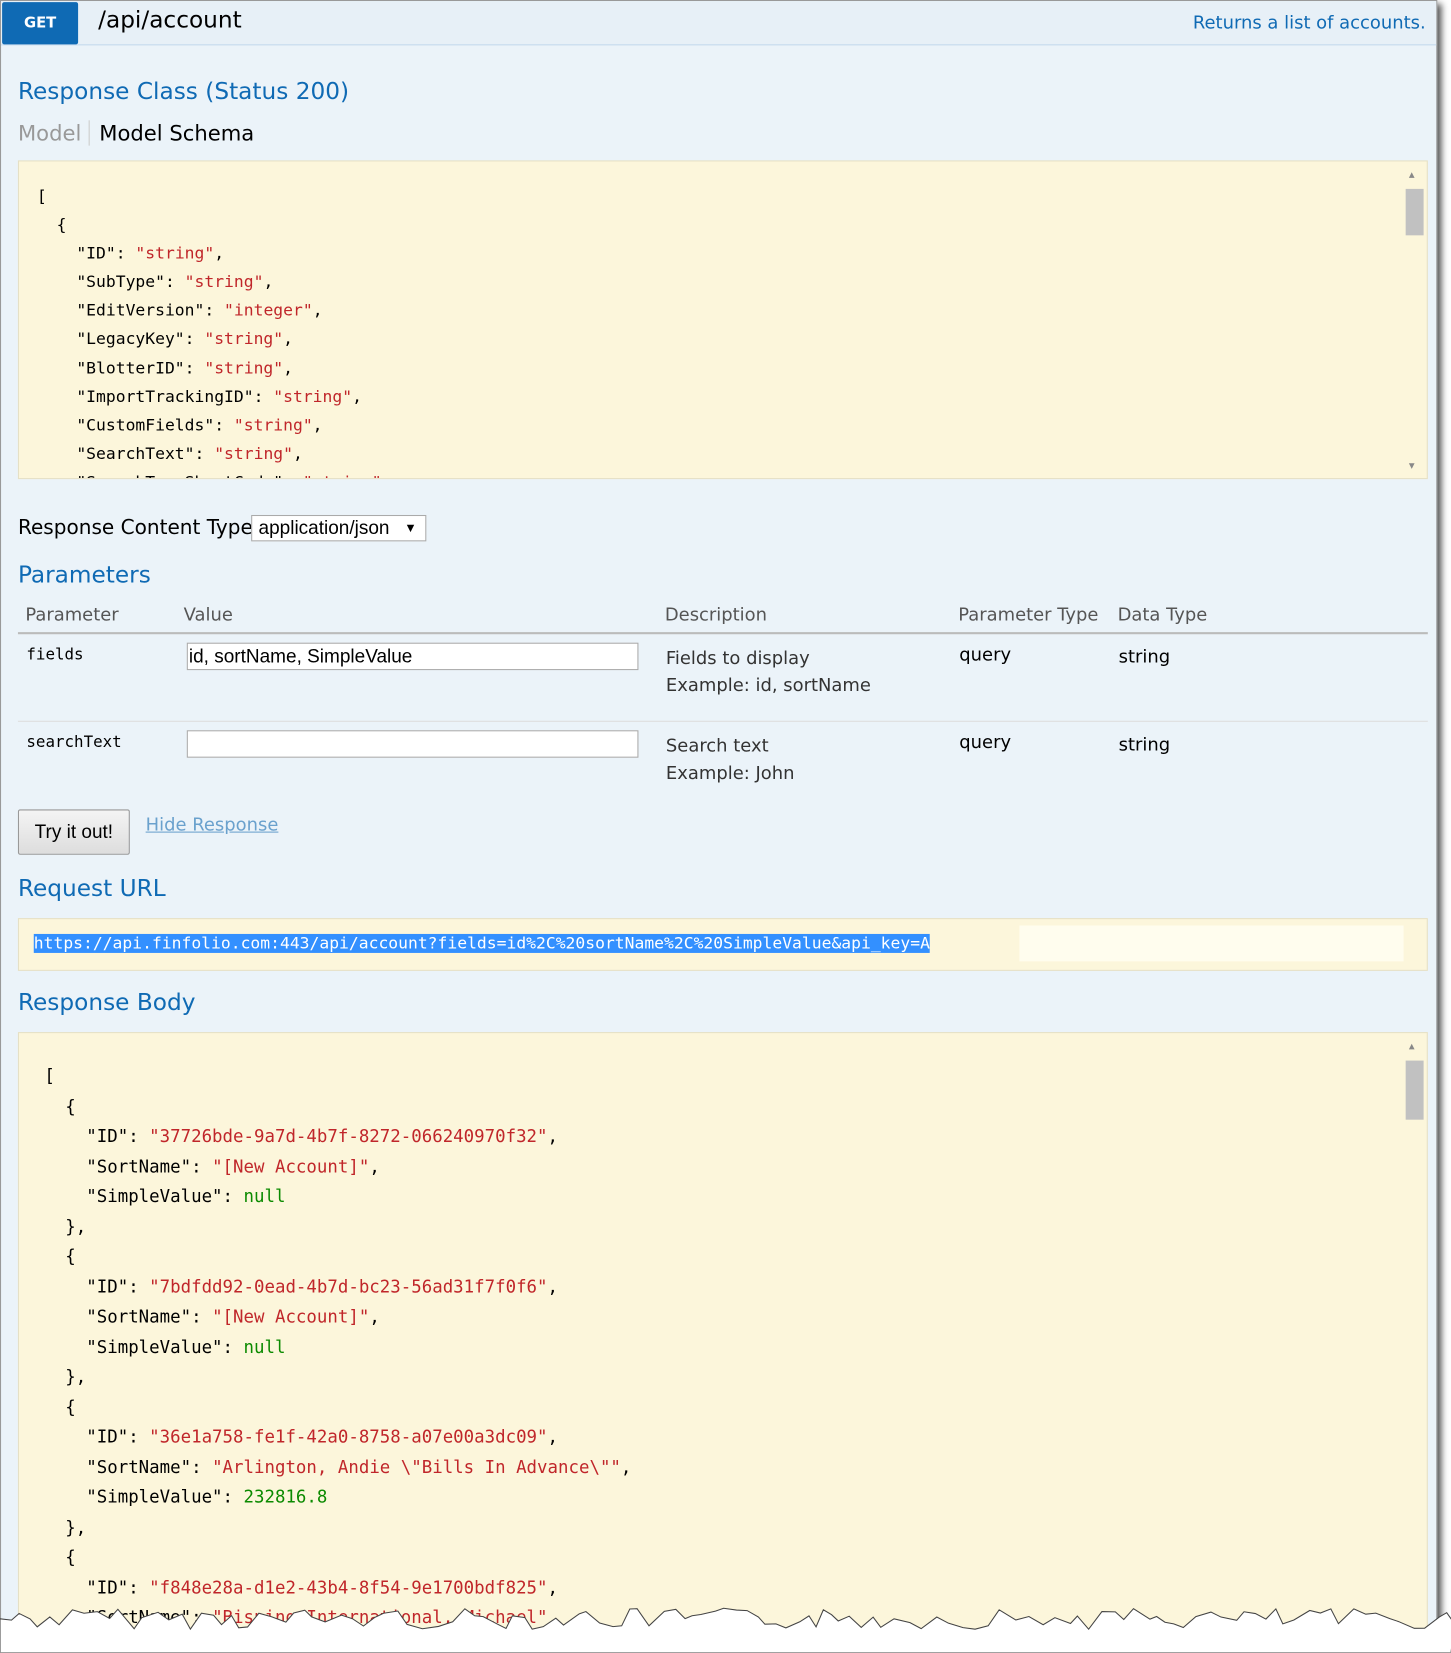 The image size is (1451, 1653). I want to click on code-line: "BlotterID": "string",, so click(732, 368).